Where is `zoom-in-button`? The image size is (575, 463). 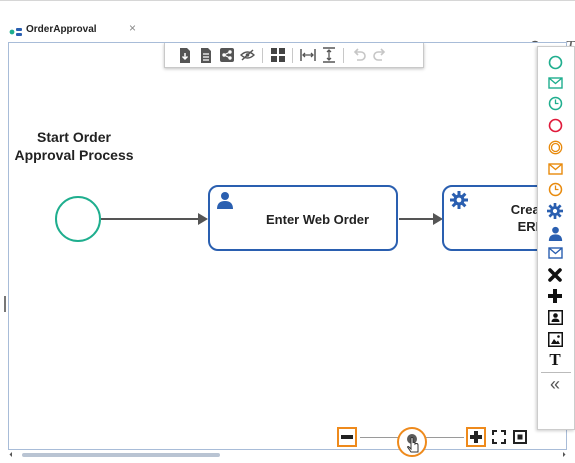 zoom-in-button is located at coordinates (476, 437).